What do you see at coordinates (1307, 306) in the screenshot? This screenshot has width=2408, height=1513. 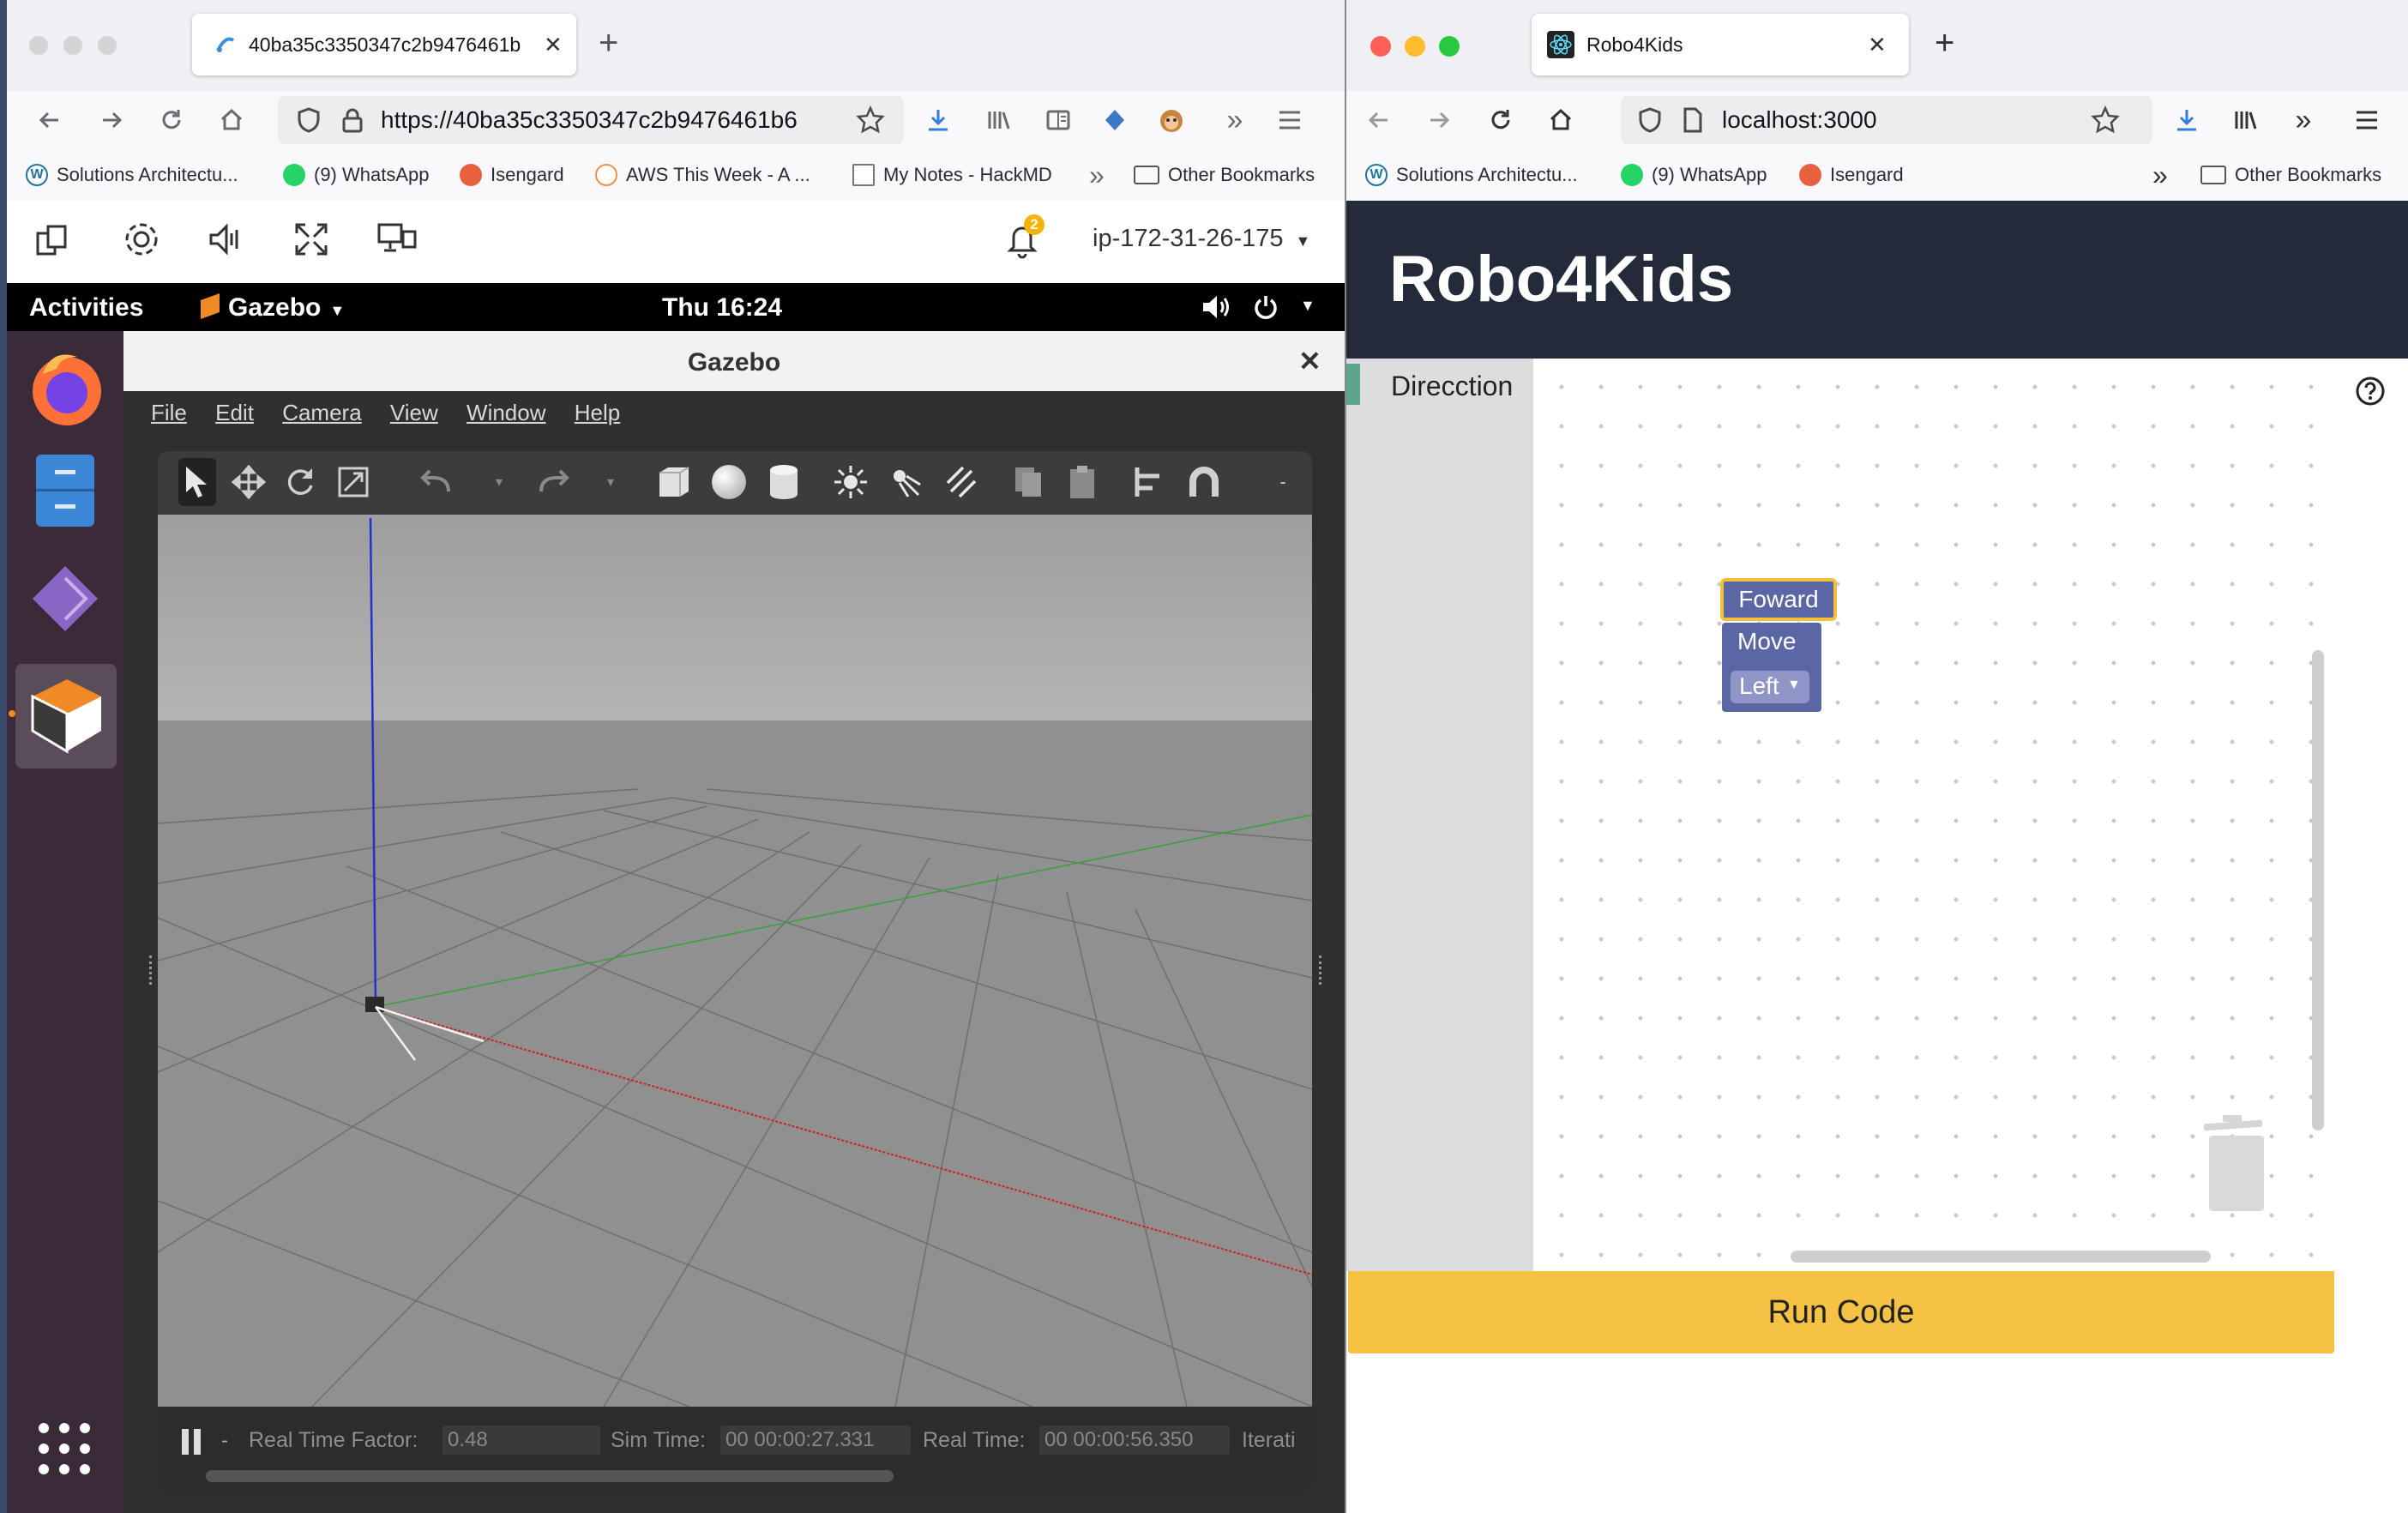 I see `system-menu-chevron-icon: ▼` at bounding box center [1307, 306].